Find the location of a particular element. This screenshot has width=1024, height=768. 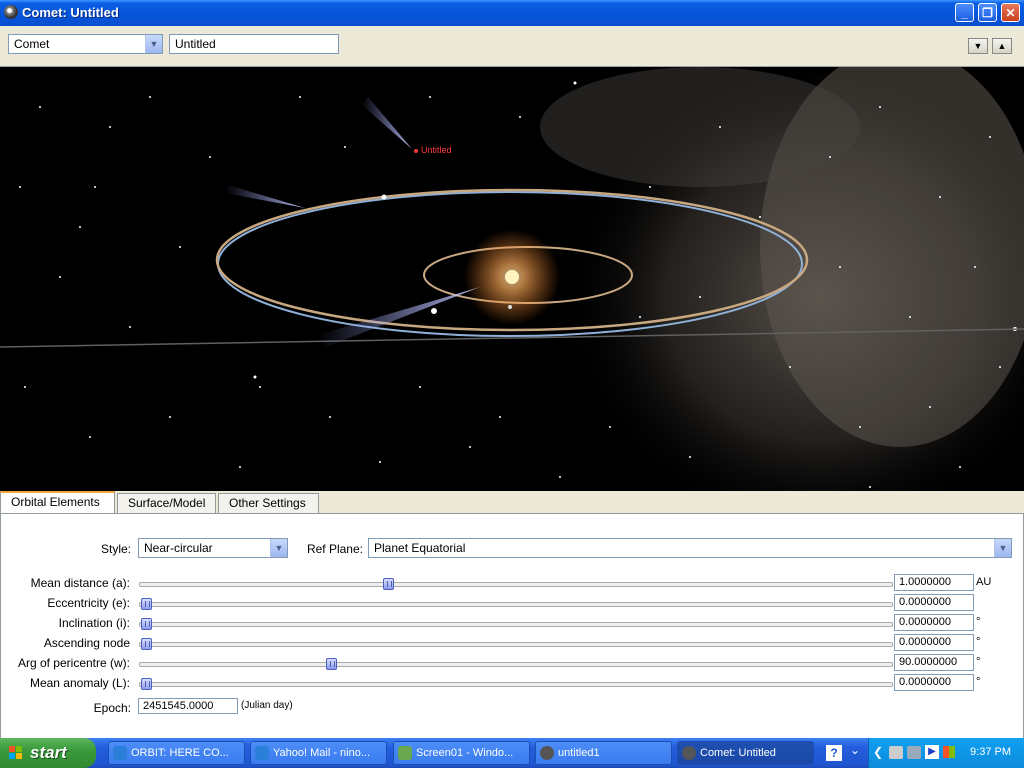

element-label: Mean distance (a): is located at coordinates (80, 583).